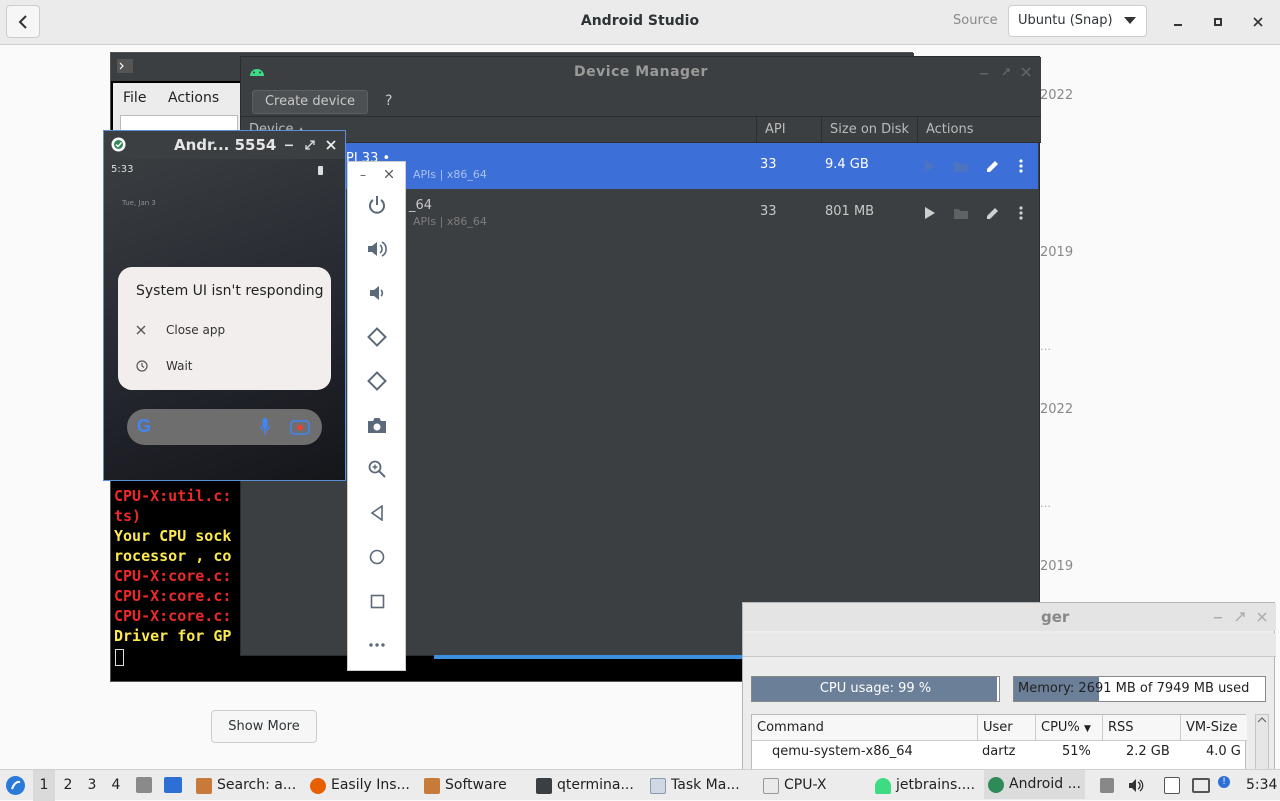 This screenshot has height=801, width=1280. I want to click on task-manager-titlebar: ger, so click(1009, 617).